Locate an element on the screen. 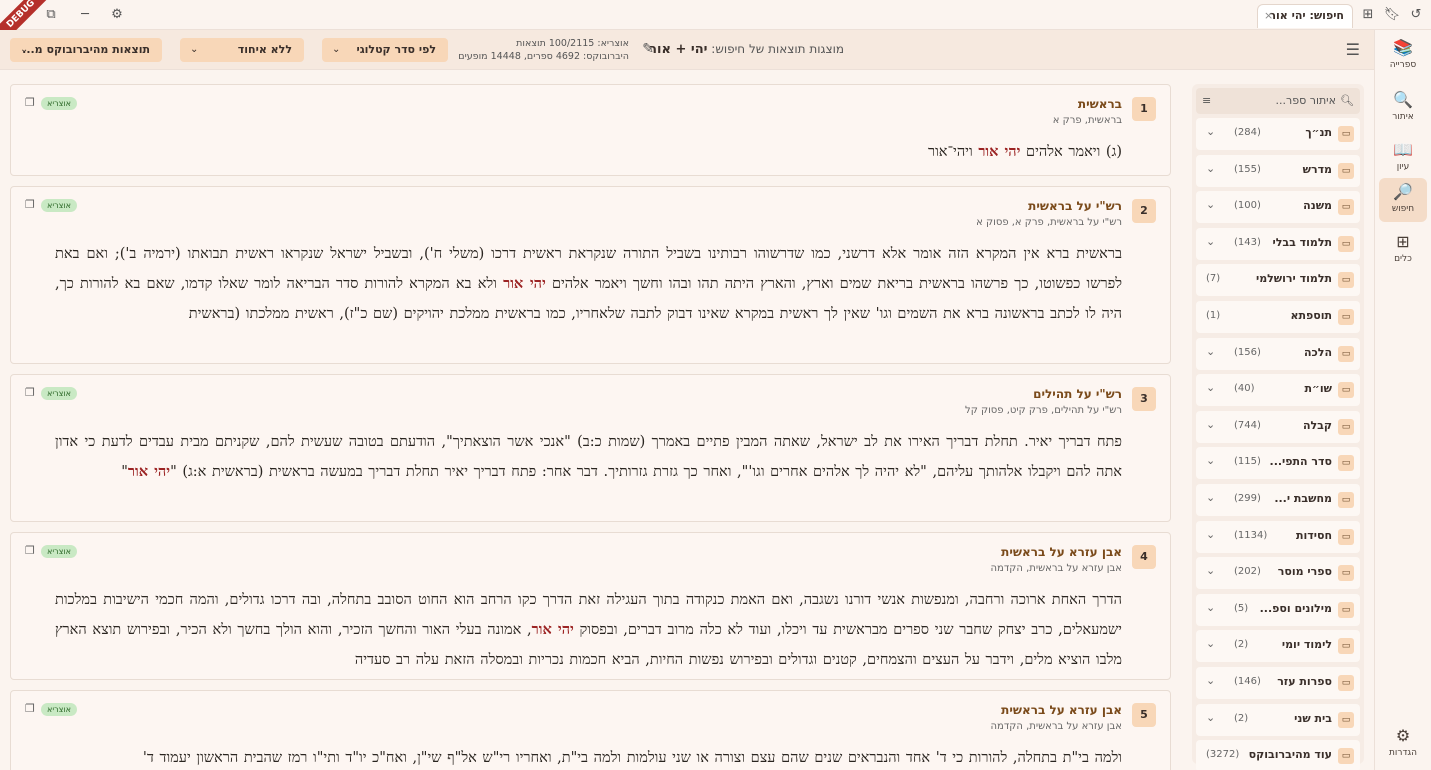  sort-dropdown: לפי סדר קטלוגי ⌄ is located at coordinates (385, 50).